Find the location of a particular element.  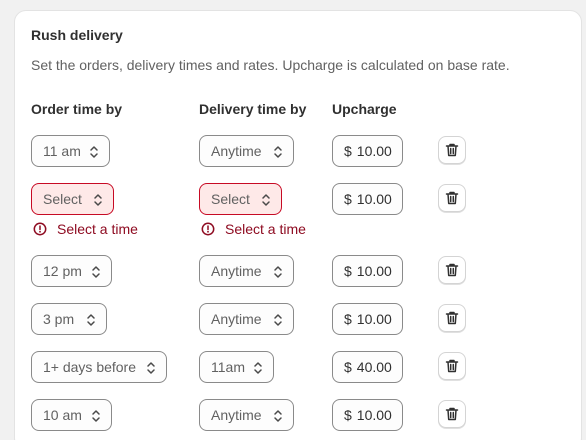

order-time-value: 1+ days before is located at coordinates (90, 367).